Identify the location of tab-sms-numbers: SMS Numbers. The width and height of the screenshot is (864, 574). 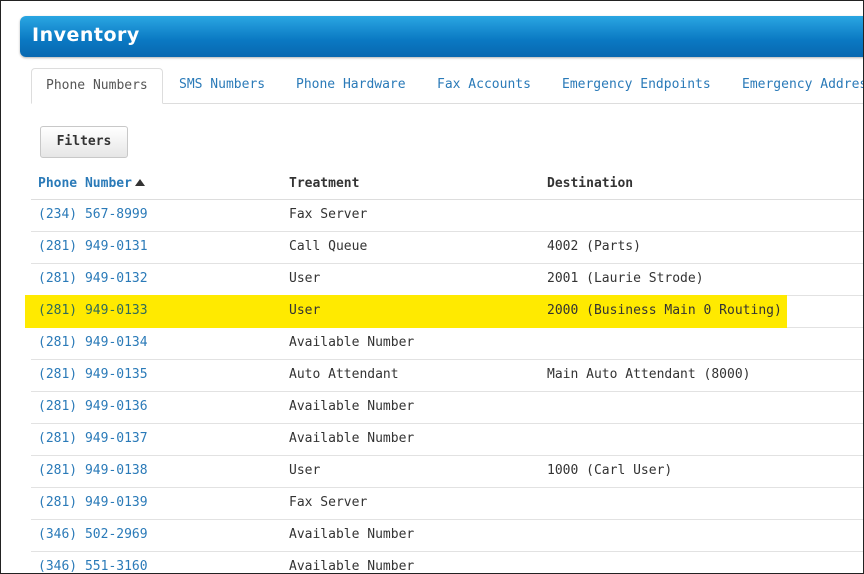
(222, 85).